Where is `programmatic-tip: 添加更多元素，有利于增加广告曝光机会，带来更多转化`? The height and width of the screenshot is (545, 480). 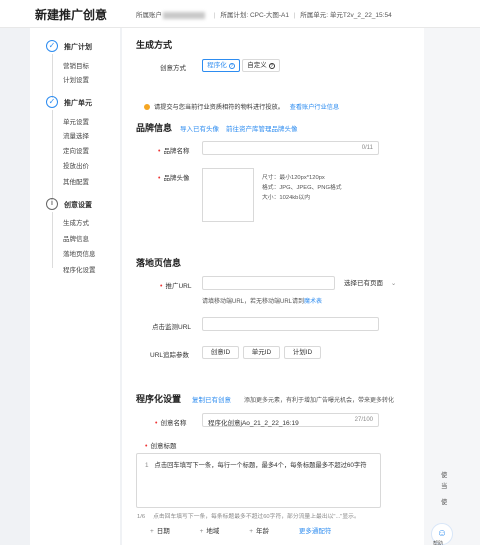 programmatic-tip: 添加更多元素，有利于增加广告曝光机会，带来更多转化 is located at coordinates (319, 401).